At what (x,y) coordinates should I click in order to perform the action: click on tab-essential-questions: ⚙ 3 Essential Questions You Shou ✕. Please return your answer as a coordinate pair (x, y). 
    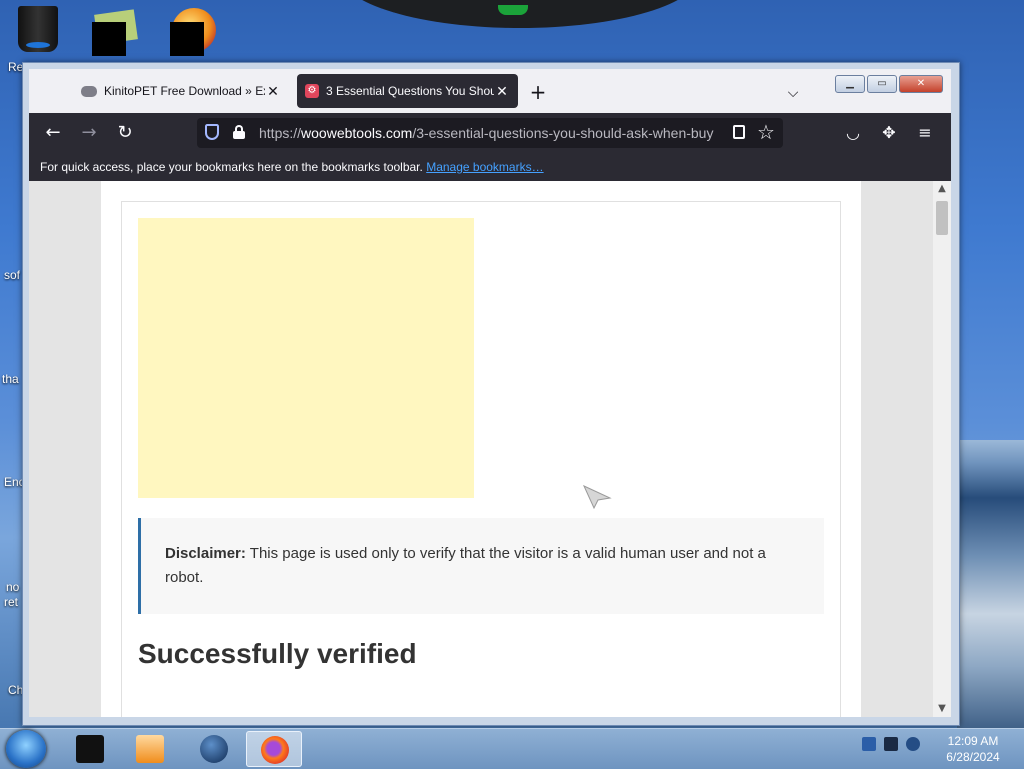
    Looking at the image, I should click on (407, 91).